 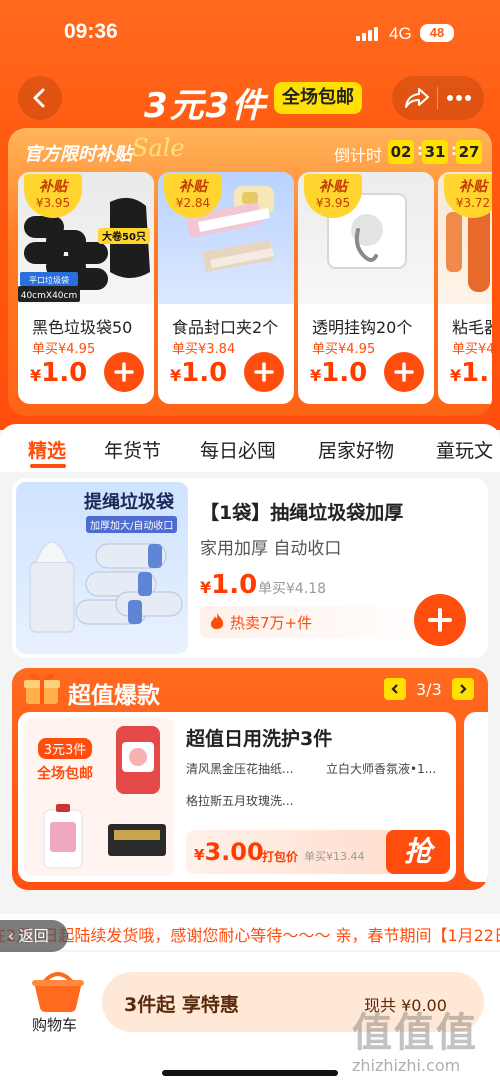 I want to click on status-bar: 09:36 4G 48, so click(x=250, y=33).